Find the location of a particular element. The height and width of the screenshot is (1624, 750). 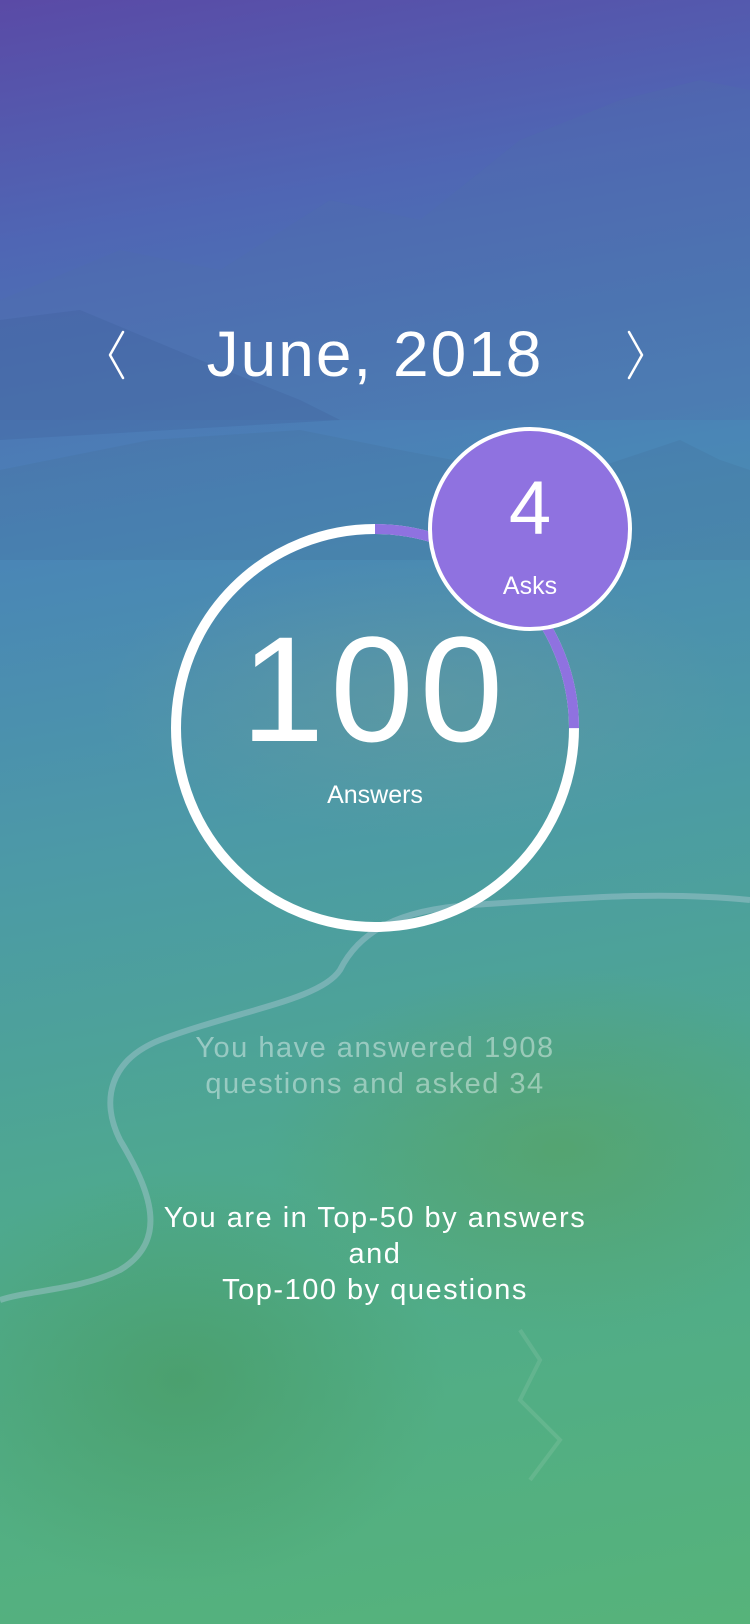

answers-label: Answers is located at coordinates (375, 795).